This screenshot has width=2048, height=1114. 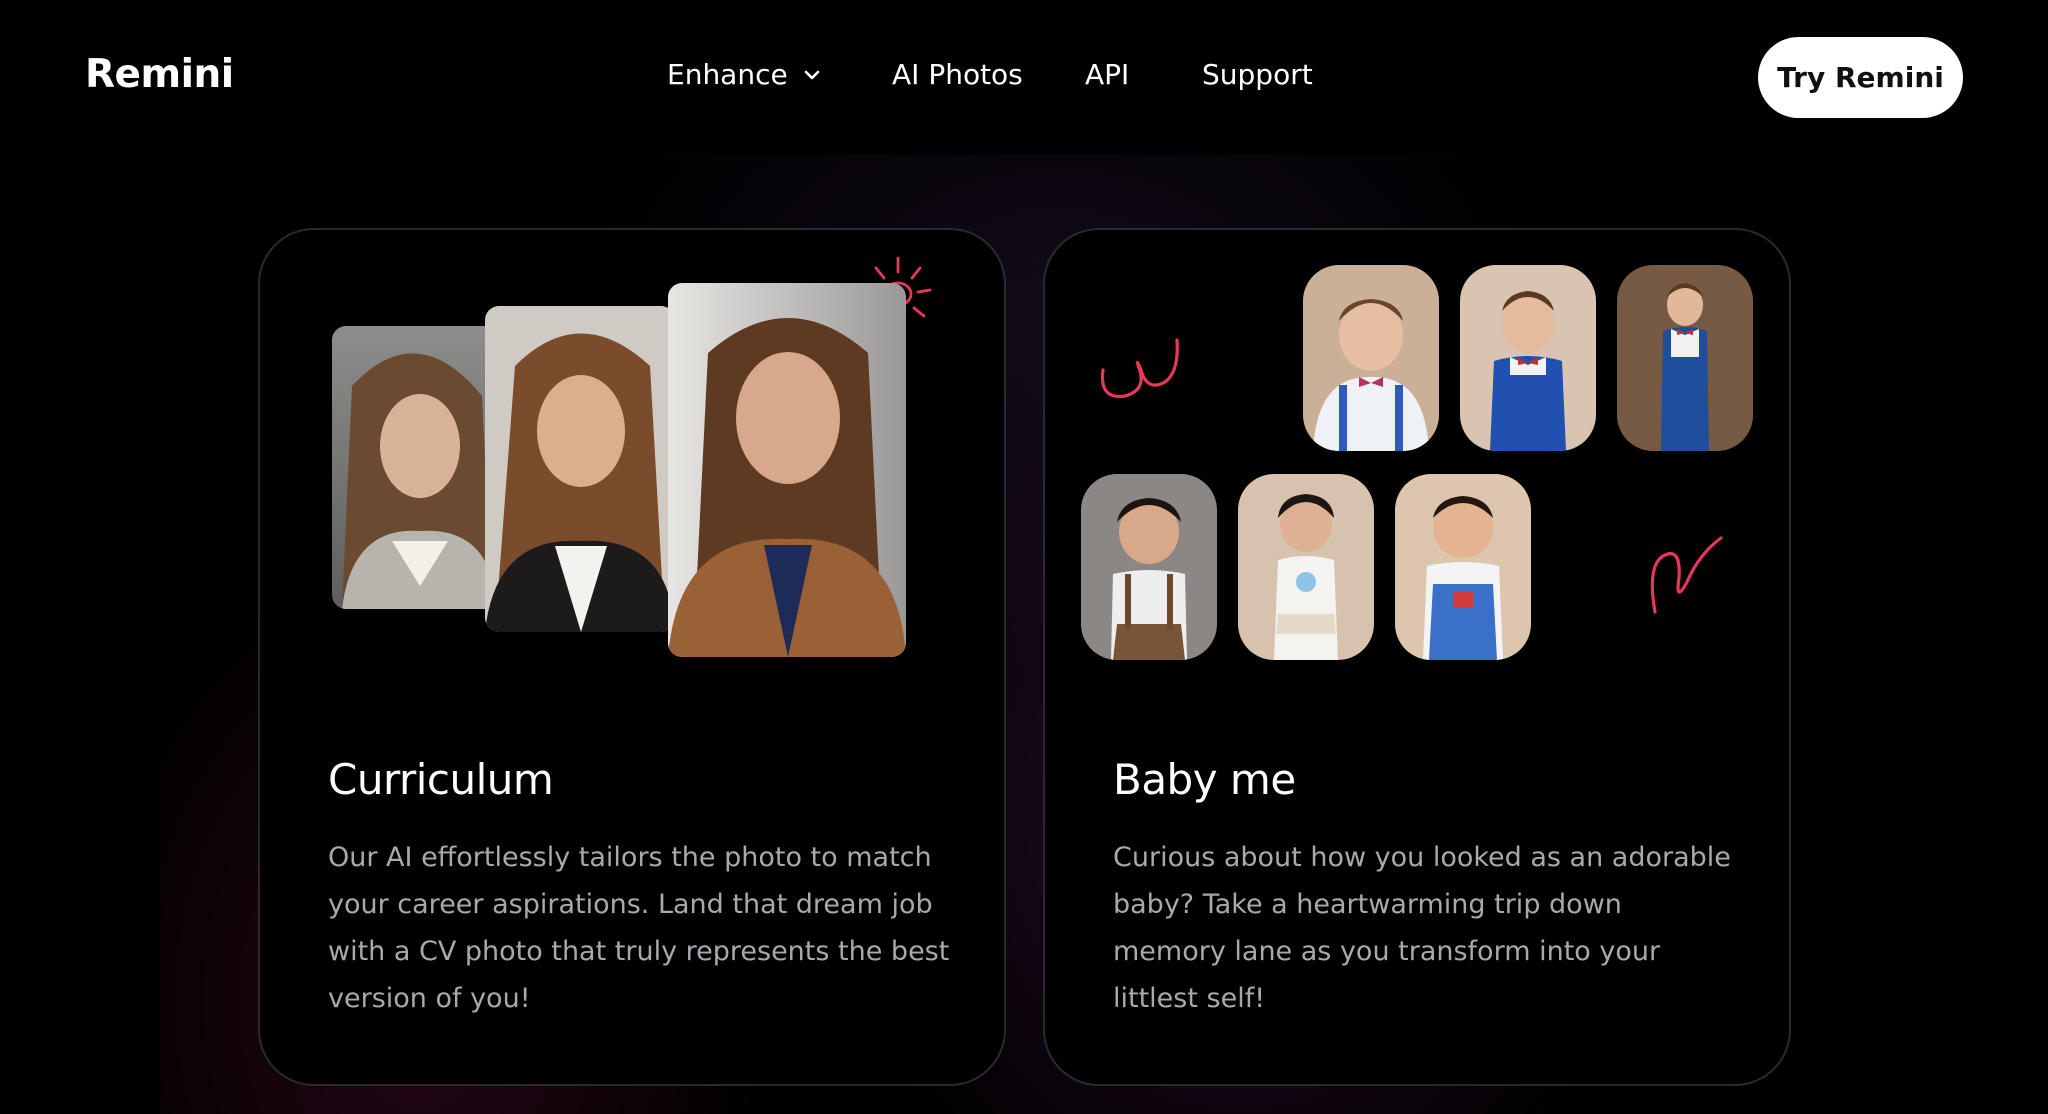 I want to click on nav-item-enhance: Enhance, so click(x=744, y=74).